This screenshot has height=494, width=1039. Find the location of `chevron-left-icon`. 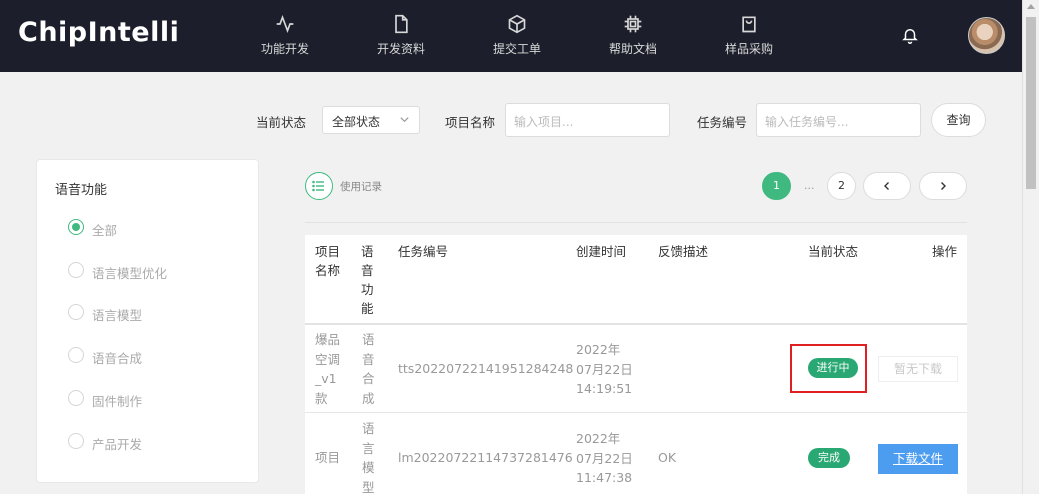

chevron-left-icon is located at coordinates (886, 186).